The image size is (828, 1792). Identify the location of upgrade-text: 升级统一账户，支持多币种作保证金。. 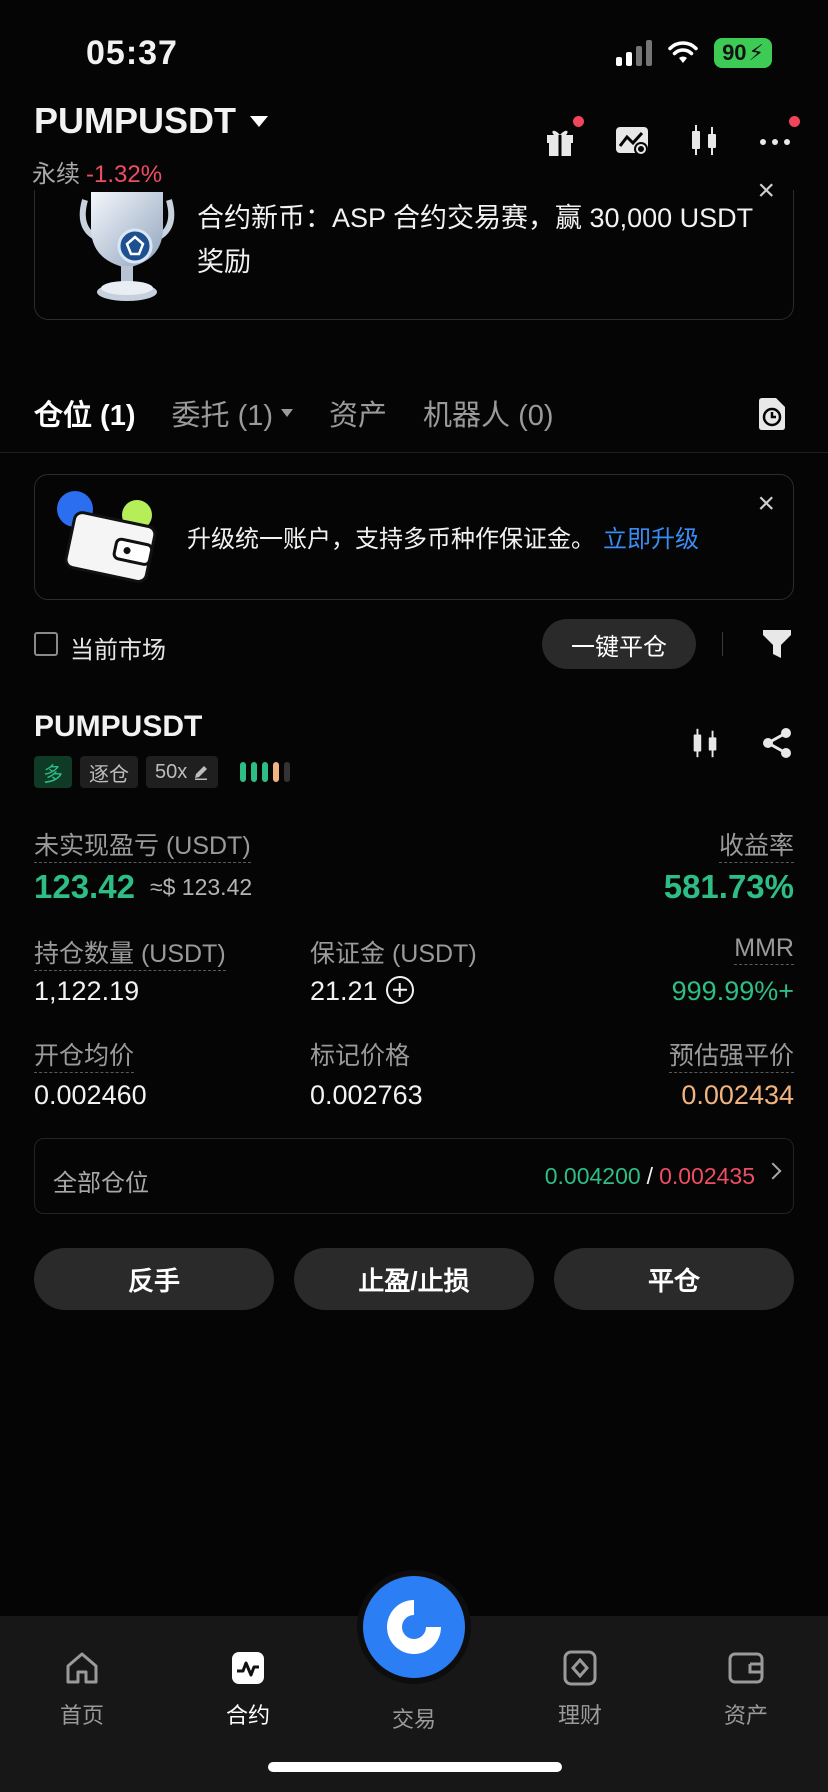
(391, 539).